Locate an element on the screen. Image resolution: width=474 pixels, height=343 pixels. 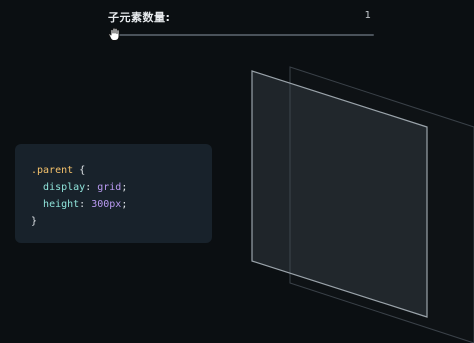
css-selector: .parent is located at coordinates (52, 170).